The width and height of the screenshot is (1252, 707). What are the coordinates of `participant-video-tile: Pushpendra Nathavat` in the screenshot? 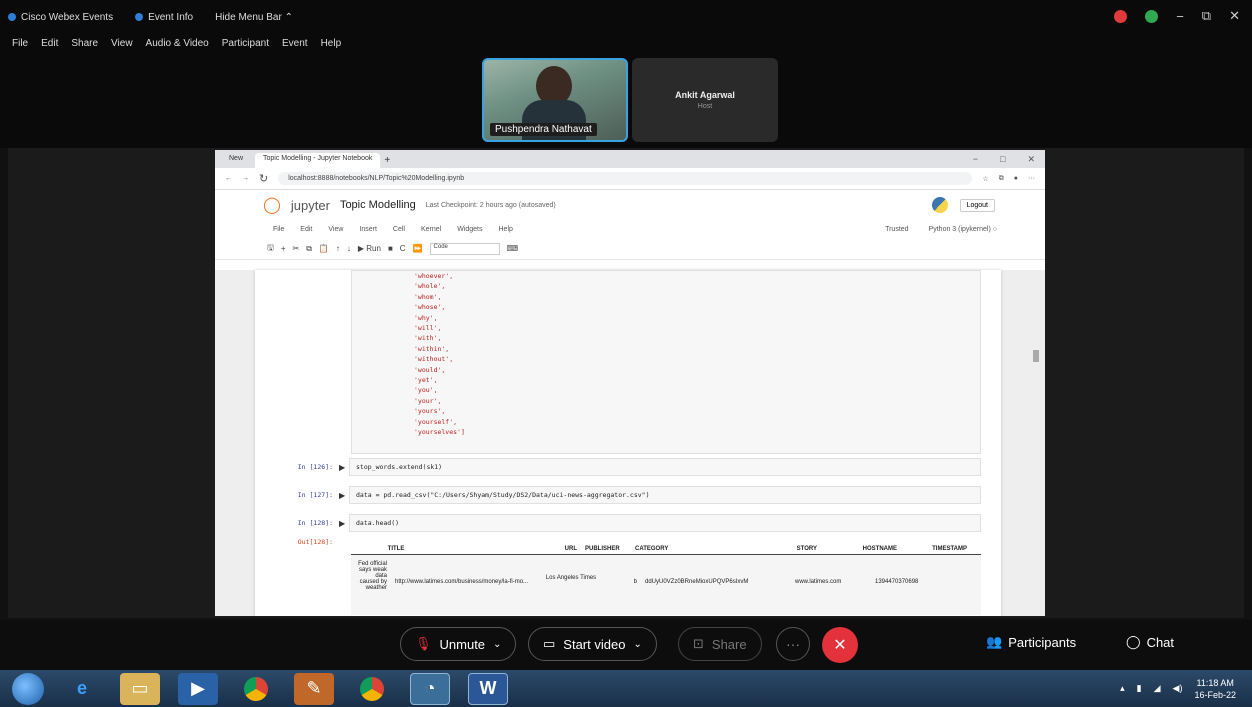 It's located at (555, 100).